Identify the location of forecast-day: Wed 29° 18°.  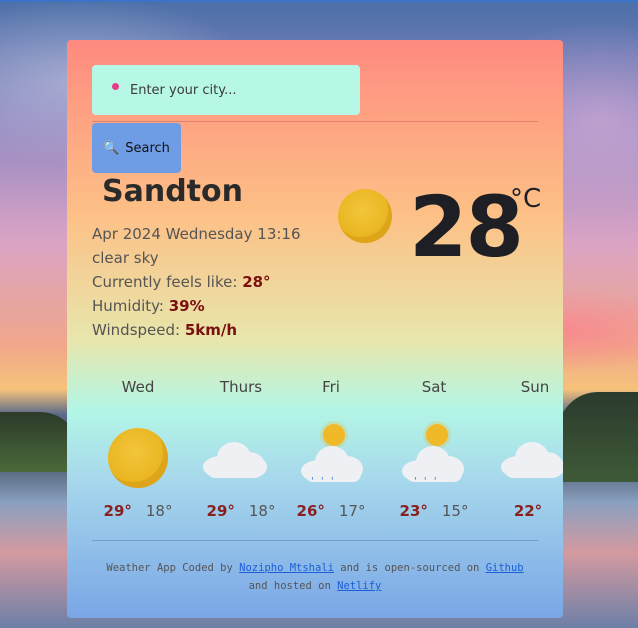
(138, 449).